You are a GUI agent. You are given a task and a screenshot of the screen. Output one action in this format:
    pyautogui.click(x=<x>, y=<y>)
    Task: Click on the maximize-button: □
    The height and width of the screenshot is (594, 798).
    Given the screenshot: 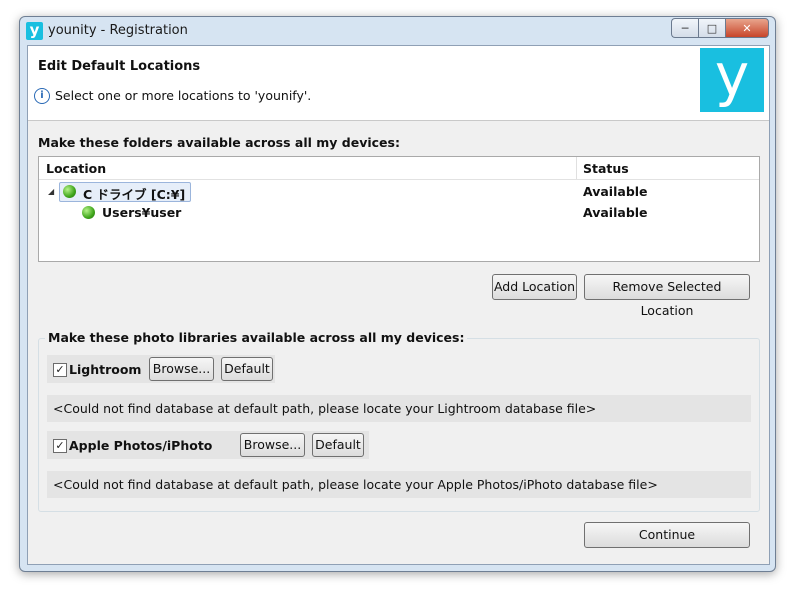 What is the action you would take?
    pyautogui.click(x=711, y=28)
    